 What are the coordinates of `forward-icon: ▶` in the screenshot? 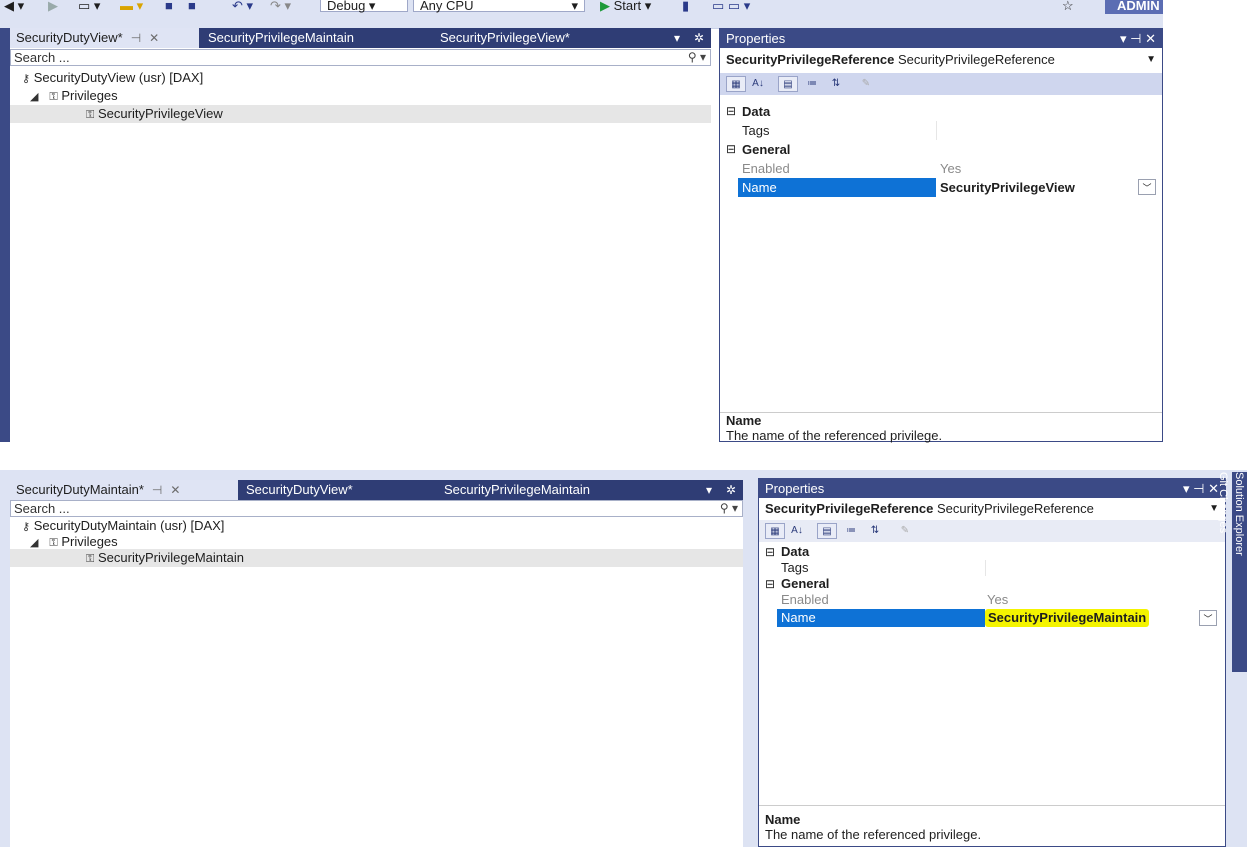 It's located at (53, 6).